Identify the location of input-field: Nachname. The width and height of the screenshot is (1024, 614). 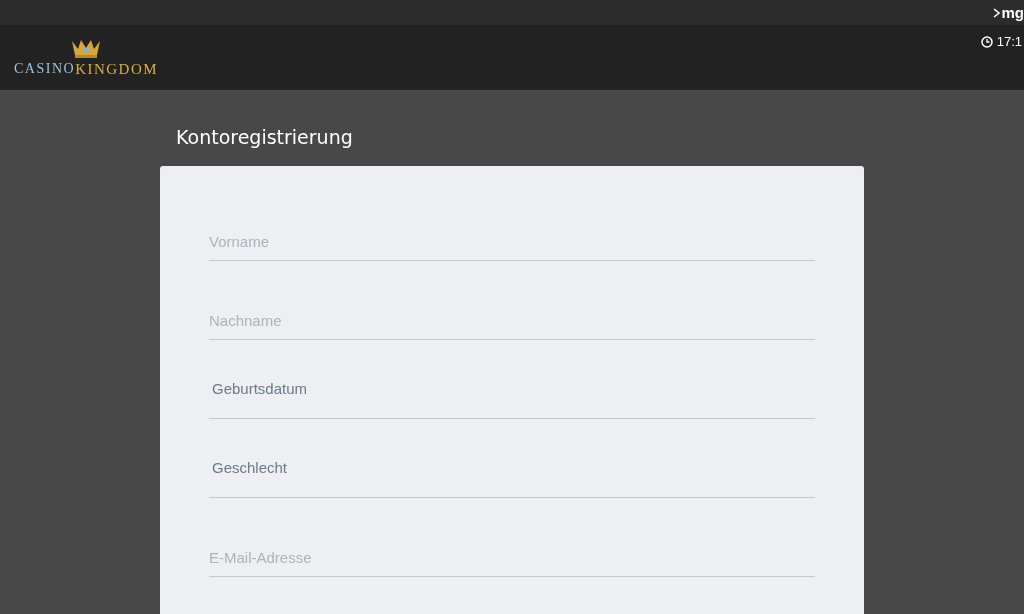
(512, 308).